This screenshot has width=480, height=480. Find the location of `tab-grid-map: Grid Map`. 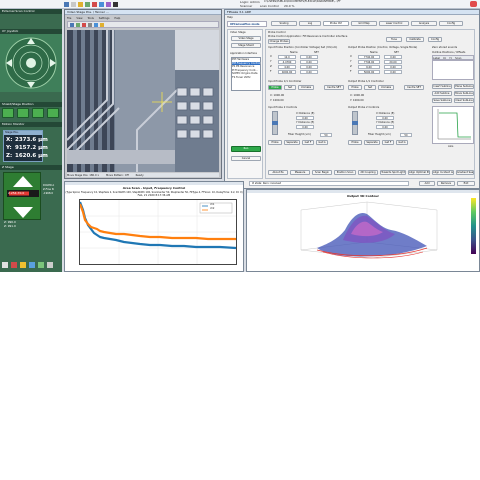

tab-grid-map: Grid Map is located at coordinates (364, 23).